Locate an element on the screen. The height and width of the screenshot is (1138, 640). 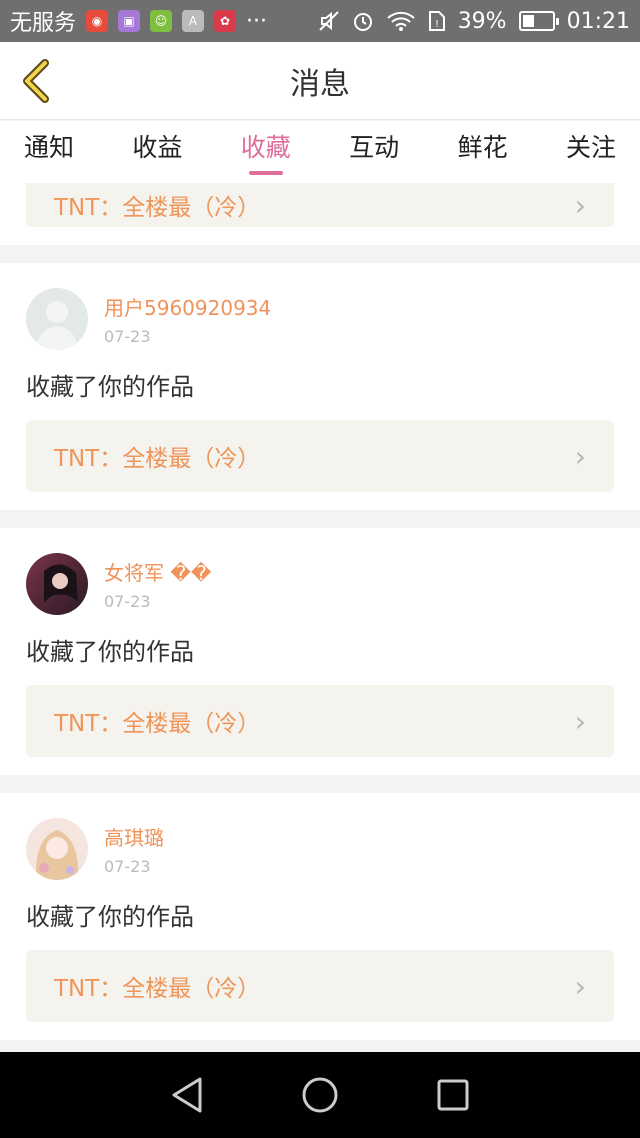
square-recents-icon is located at coordinates (453, 1095).